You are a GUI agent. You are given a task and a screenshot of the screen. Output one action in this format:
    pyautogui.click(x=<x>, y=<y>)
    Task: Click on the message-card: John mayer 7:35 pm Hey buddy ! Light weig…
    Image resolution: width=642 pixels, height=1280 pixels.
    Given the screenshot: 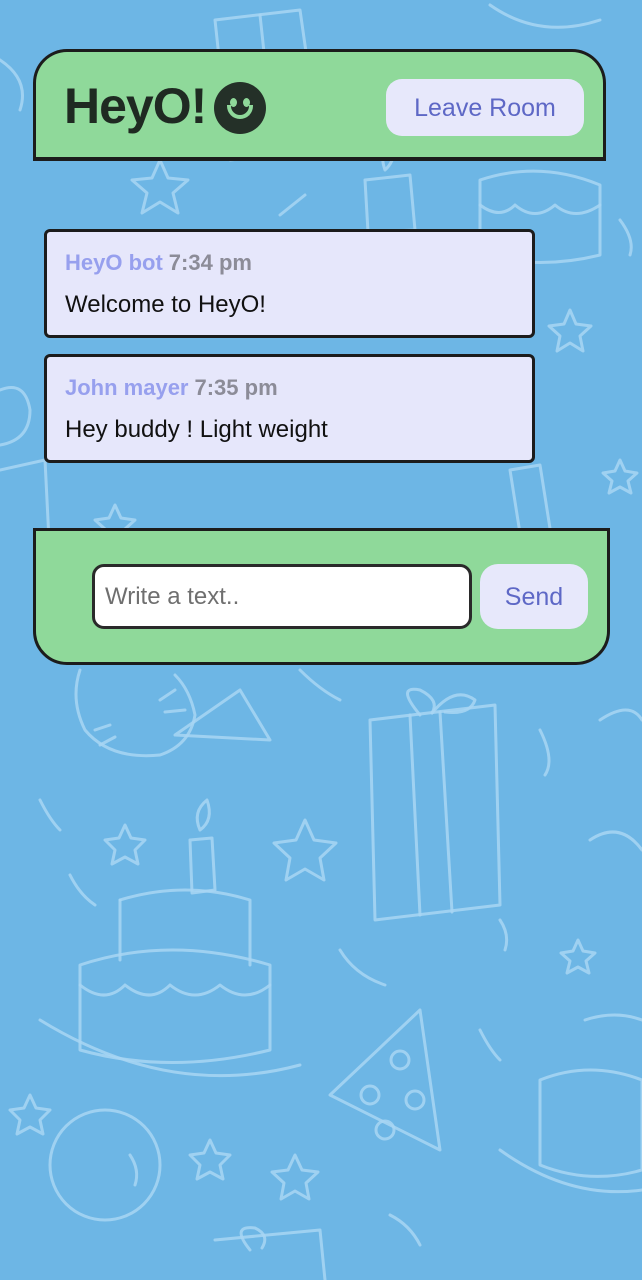 What is the action you would take?
    pyautogui.click(x=289, y=408)
    